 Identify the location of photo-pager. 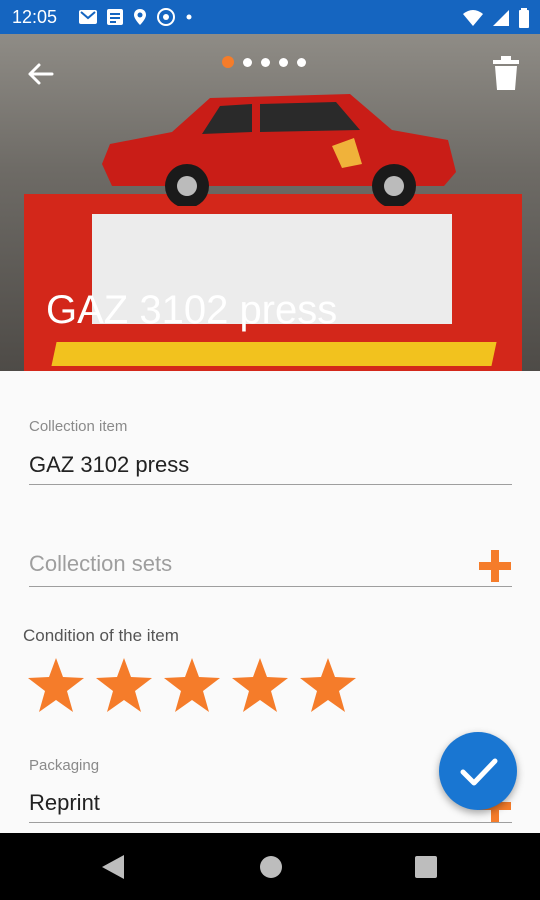
(264, 62).